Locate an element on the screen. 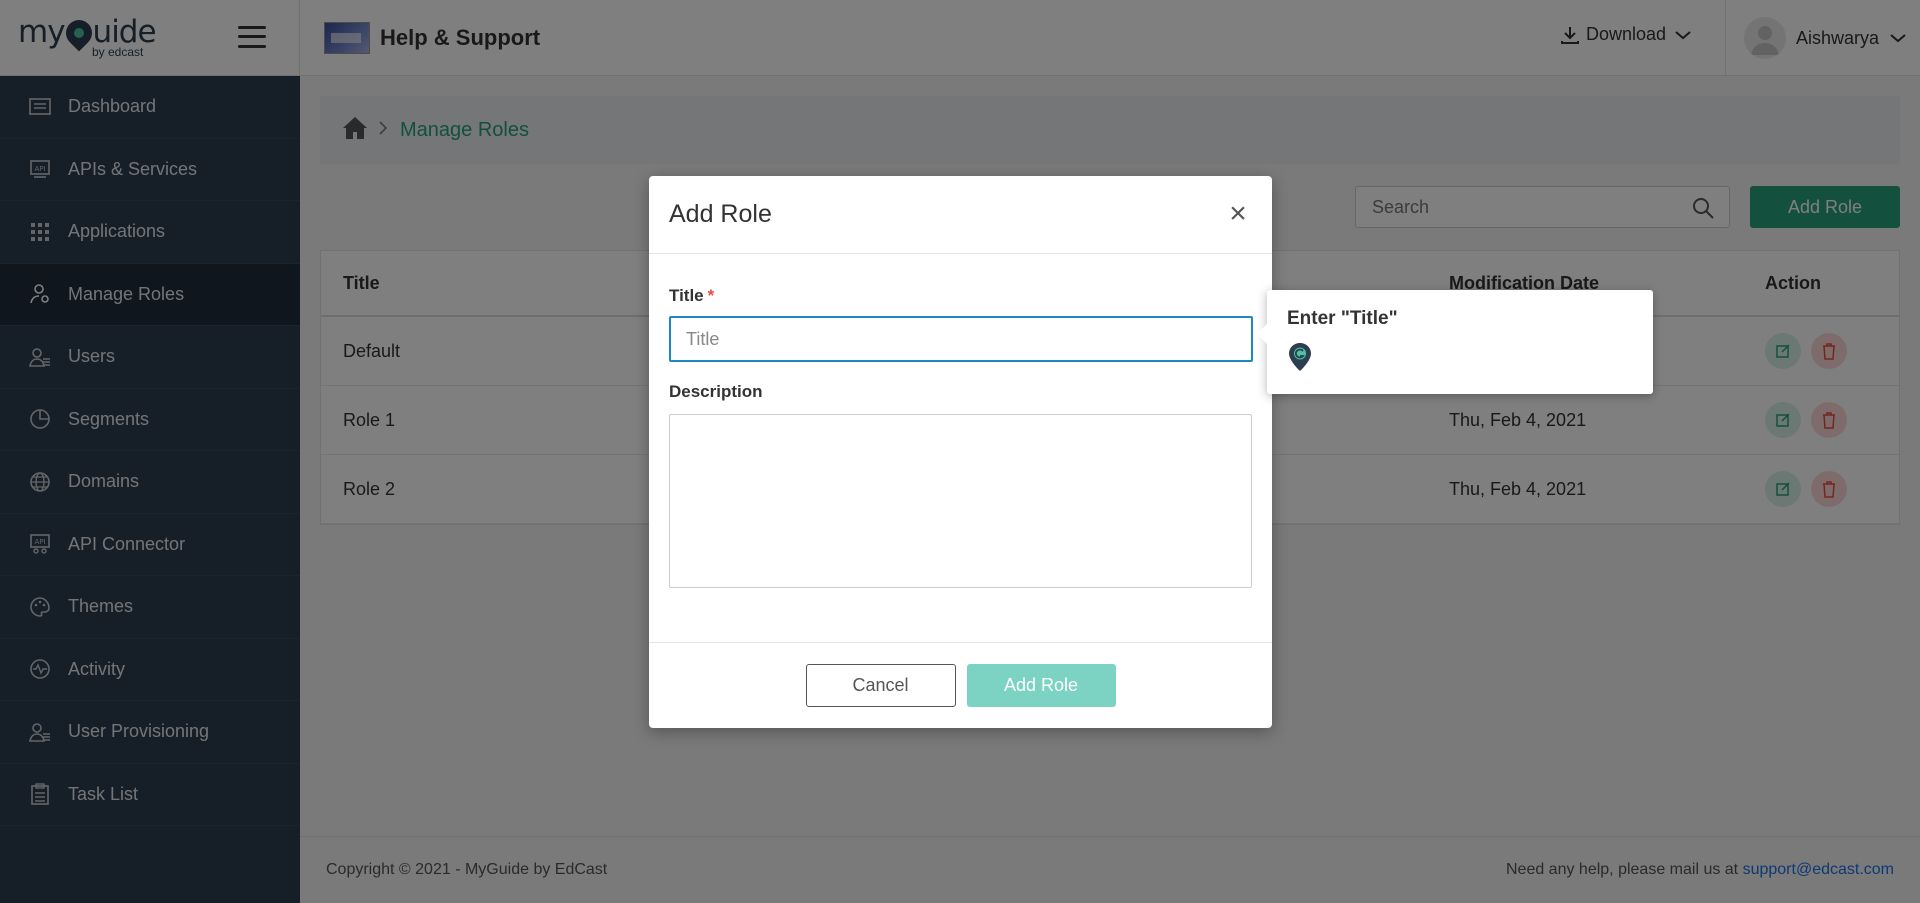  dialog-title: Add Role is located at coordinates (720, 214).